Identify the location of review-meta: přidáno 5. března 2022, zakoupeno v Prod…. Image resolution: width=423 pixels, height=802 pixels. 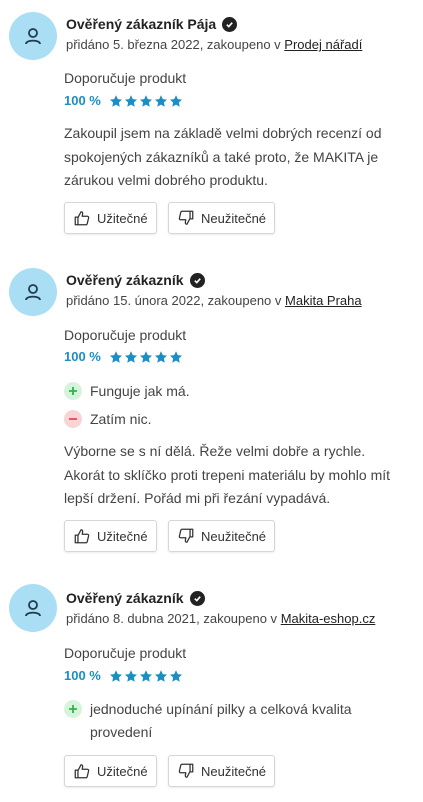
(214, 44).